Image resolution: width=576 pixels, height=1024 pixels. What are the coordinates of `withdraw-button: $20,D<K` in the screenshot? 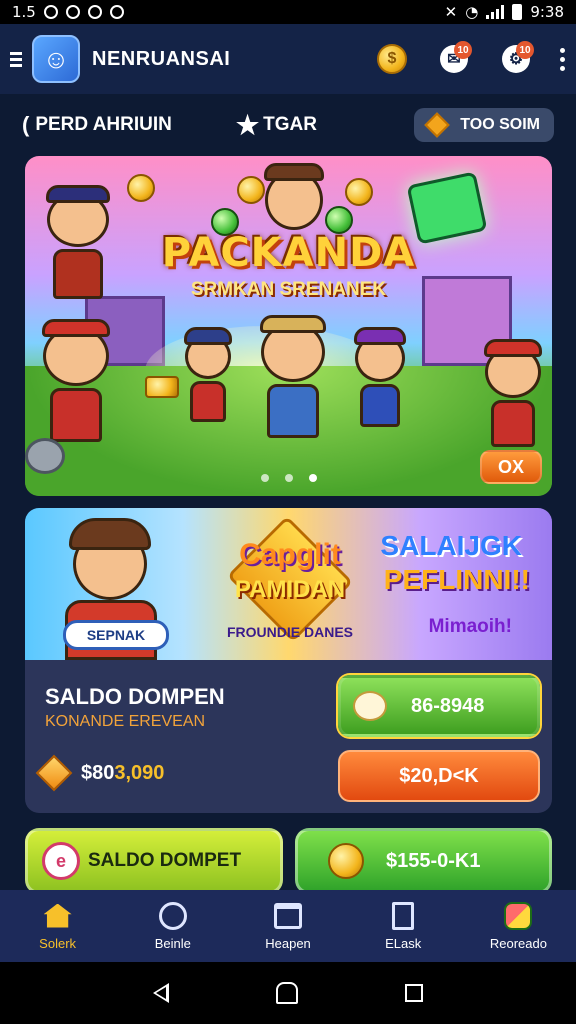 It's located at (439, 776).